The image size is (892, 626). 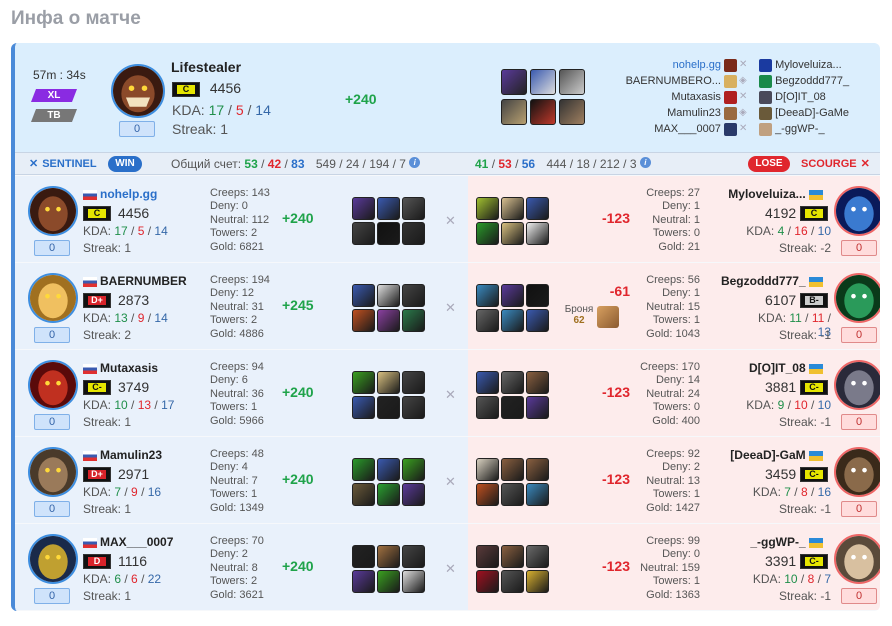 What do you see at coordinates (800, 97) in the screenshot?
I see `summary-player-link: D[O]IT_08` at bounding box center [800, 97].